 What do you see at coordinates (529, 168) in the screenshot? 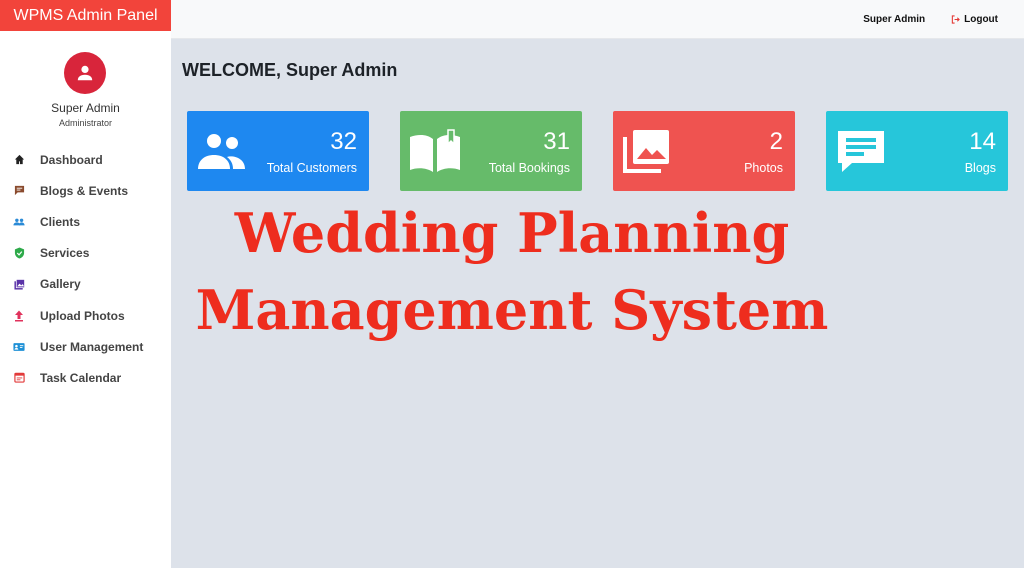
I see `stat-label: Total Bookings` at bounding box center [529, 168].